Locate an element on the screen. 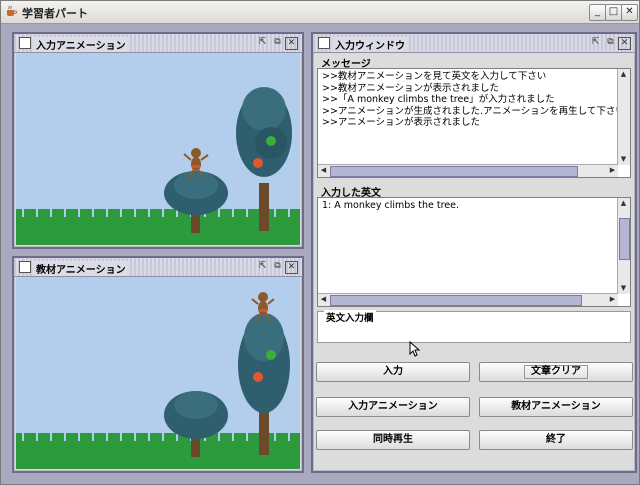 The height and width of the screenshot is (485, 640). panel-title: 入力アニメーション is located at coordinates (81, 44).